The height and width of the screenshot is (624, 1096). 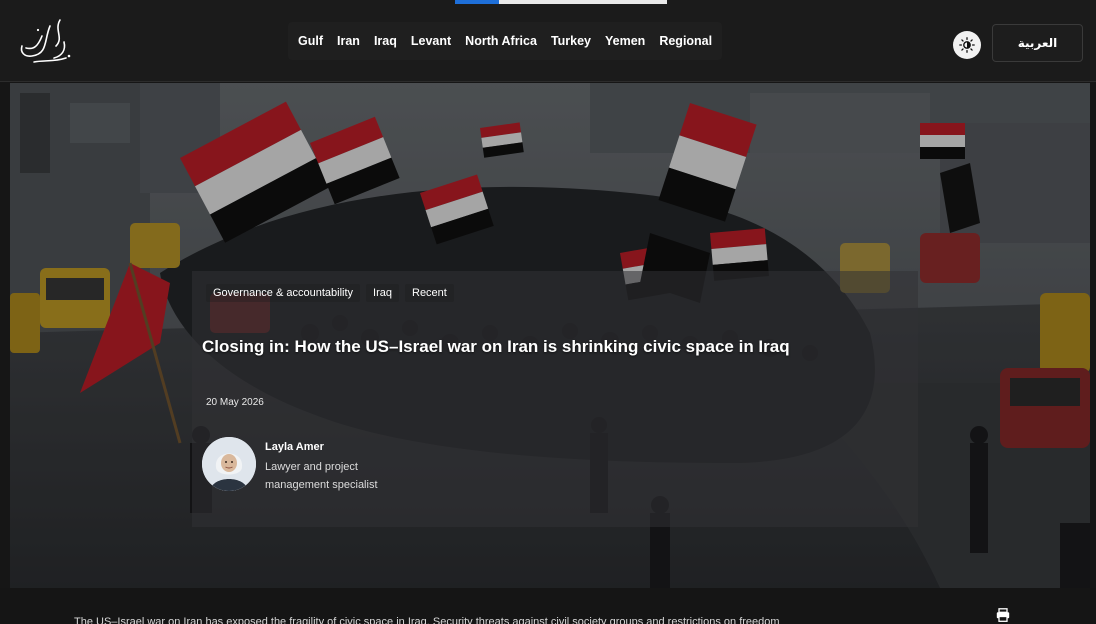 I want to click on nav-item-north-africa: North Africa, so click(x=501, y=41).